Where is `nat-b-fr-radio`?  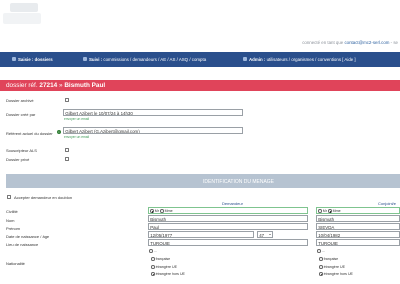
nat-b-fr-radio is located at coordinates (321, 259).